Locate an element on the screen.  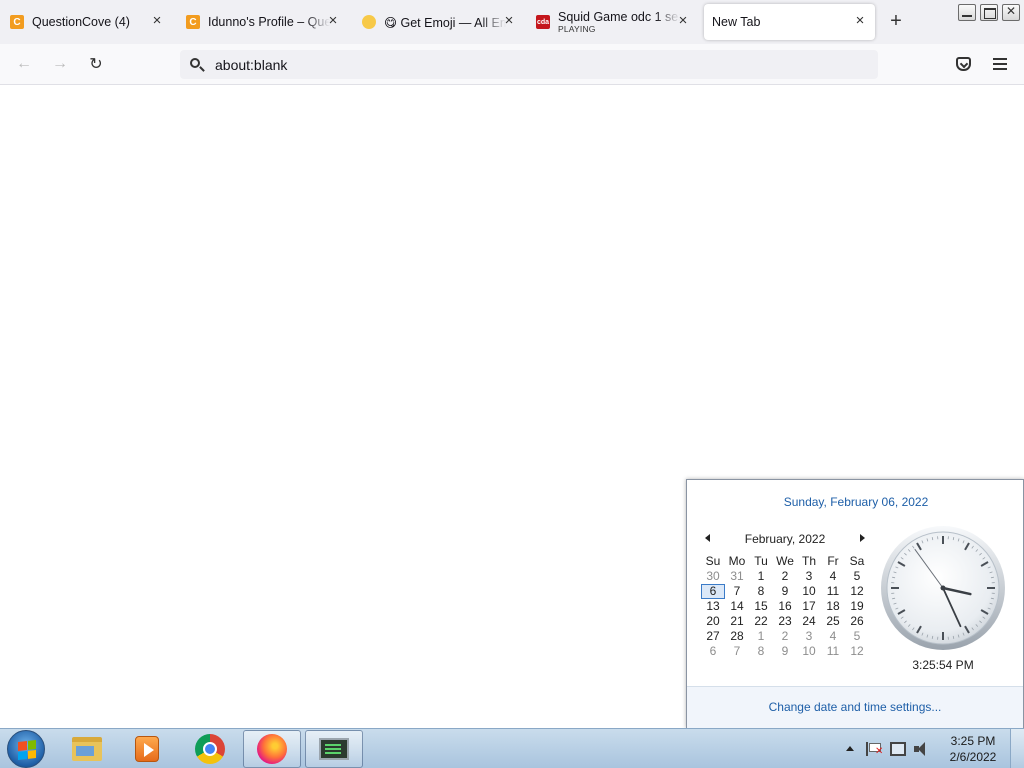
calendar-day: 10 is located at coordinates (809, 591).